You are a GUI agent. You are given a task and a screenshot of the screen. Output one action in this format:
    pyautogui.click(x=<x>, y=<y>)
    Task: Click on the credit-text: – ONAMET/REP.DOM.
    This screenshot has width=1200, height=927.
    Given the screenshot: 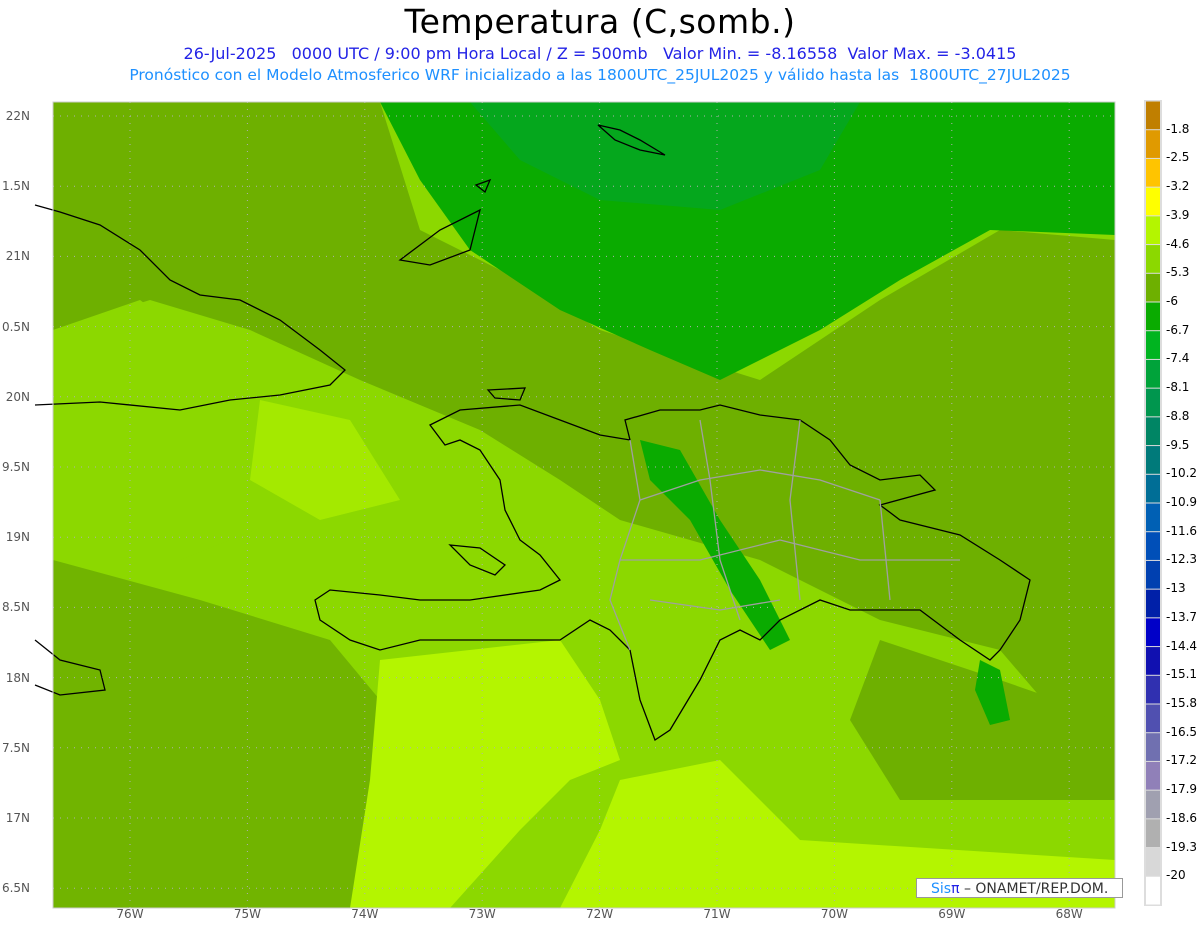 What is the action you would take?
    pyautogui.click(x=1034, y=889)
    